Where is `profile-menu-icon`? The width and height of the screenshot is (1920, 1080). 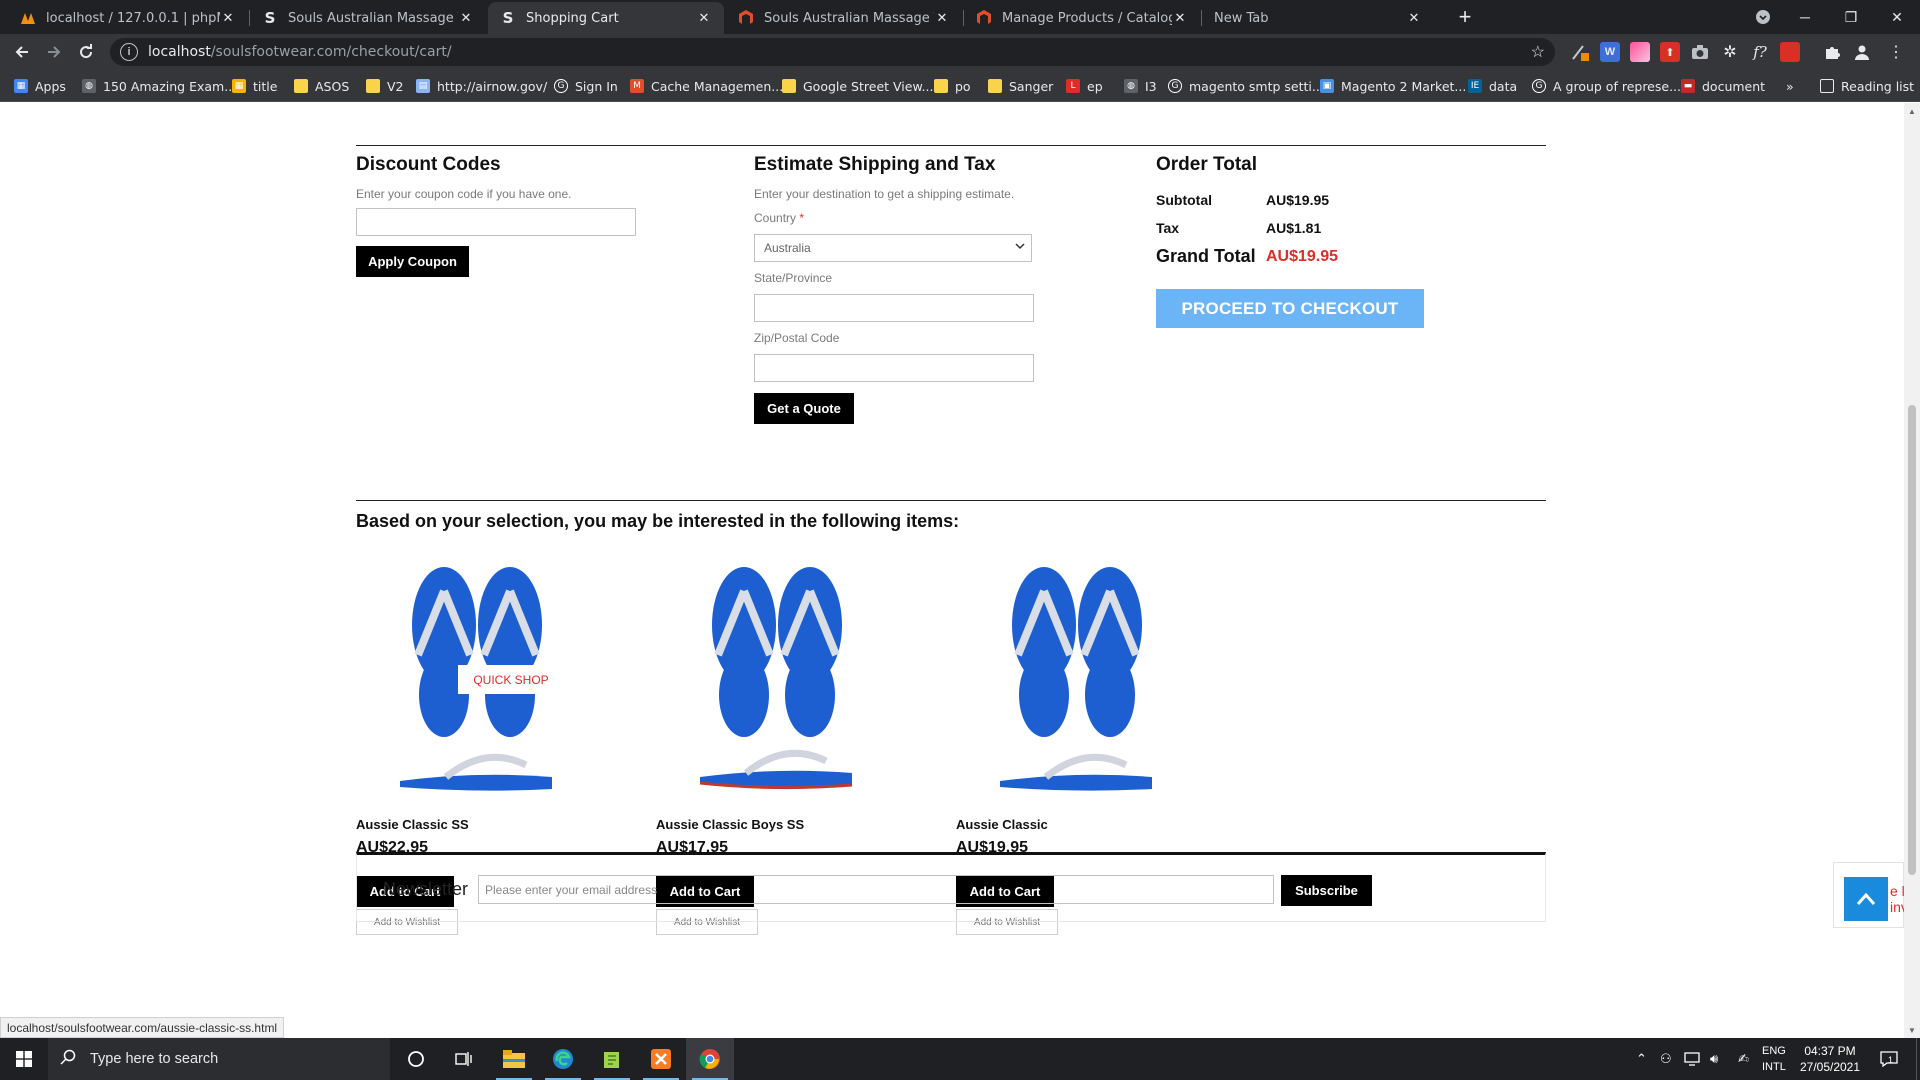 profile-menu-icon is located at coordinates (1763, 17).